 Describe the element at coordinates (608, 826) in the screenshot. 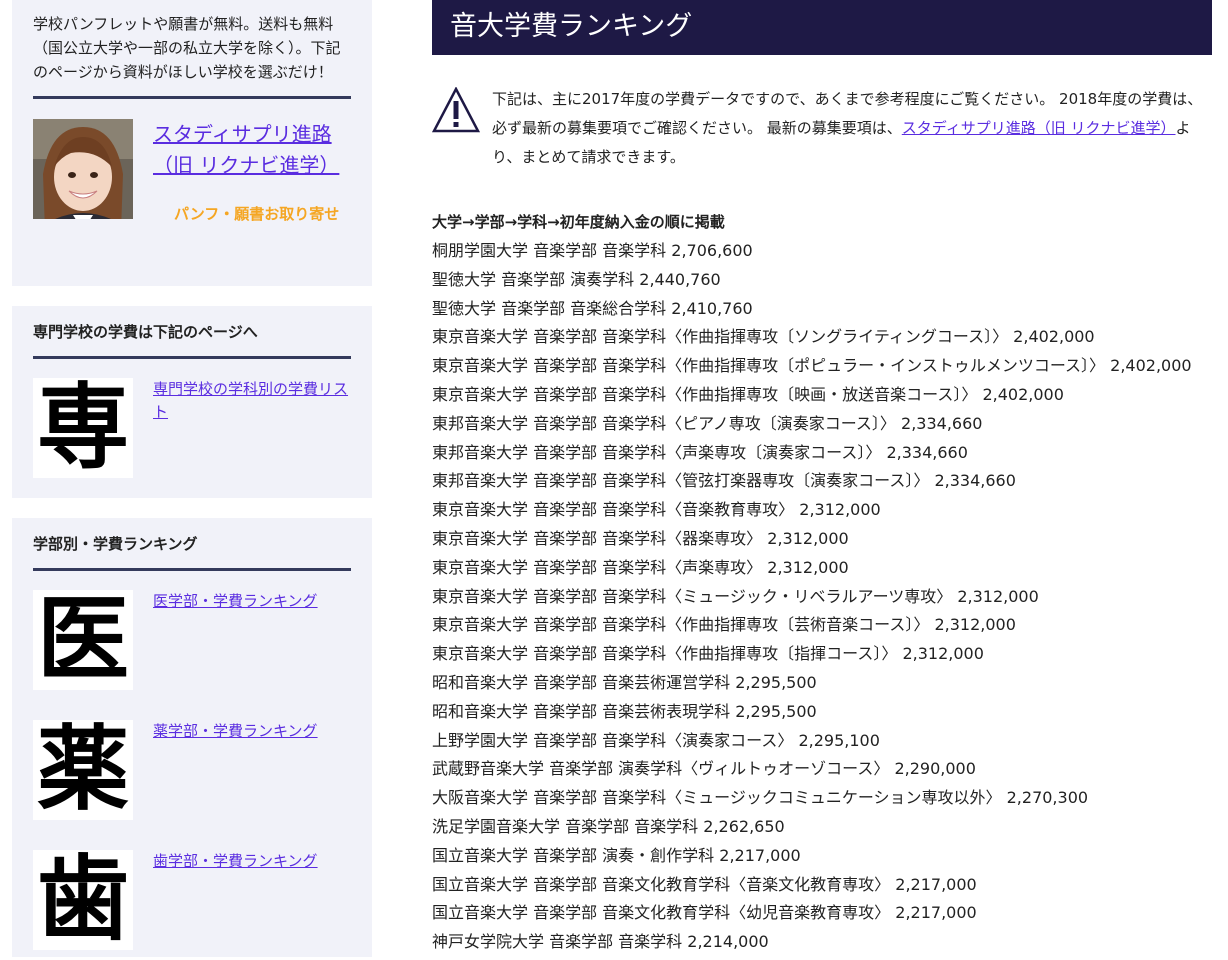

I see `list-item: 洗足学園音楽大学 音楽学部 音楽学科 2,262,650` at that location.